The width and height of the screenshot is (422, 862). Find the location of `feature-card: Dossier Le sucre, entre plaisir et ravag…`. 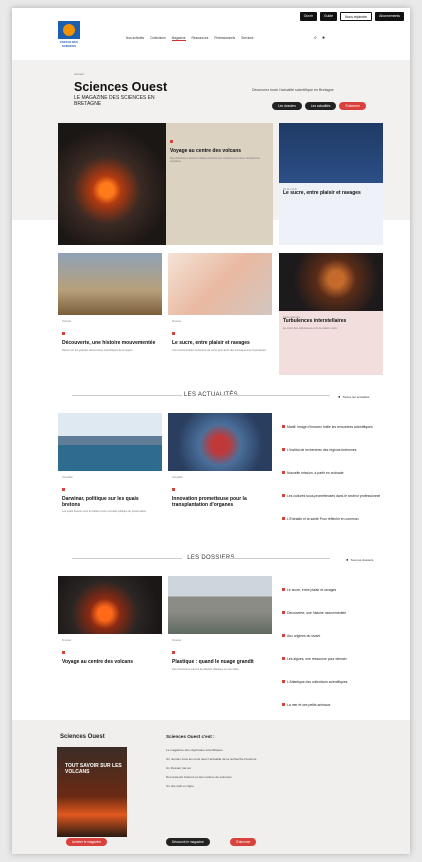

feature-card: Dossier Le sucre, entre plaisir et ravag… is located at coordinates (220, 314).